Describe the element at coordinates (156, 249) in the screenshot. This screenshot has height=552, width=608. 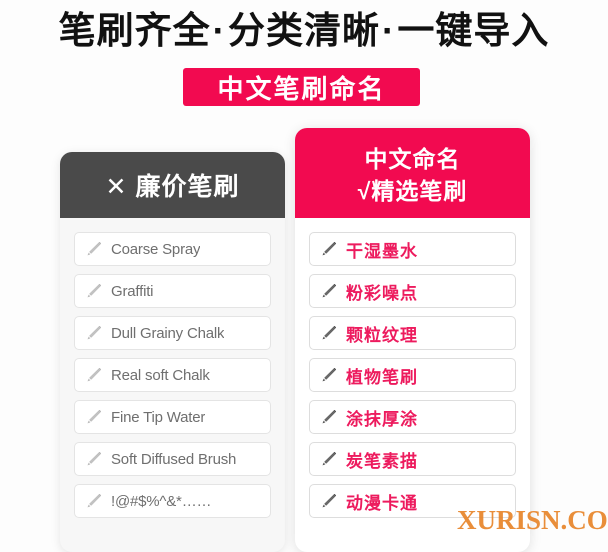
I see `list-item-label: Coarse Spray` at that location.